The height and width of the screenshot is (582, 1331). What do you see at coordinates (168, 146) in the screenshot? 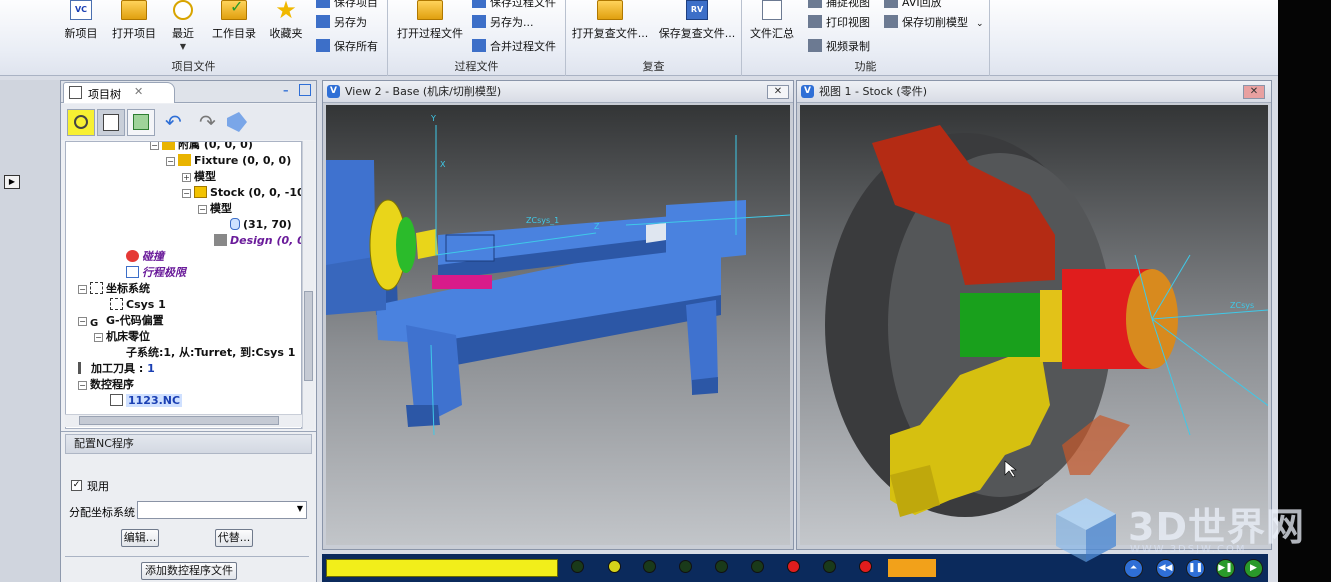
I see `attach-icon` at bounding box center [168, 146].